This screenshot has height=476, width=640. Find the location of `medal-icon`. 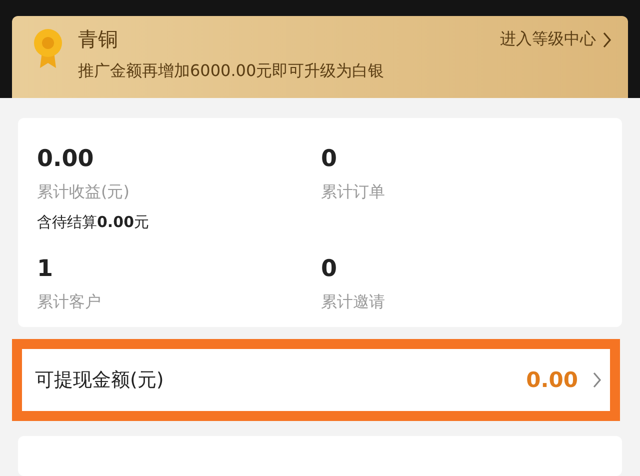

medal-icon is located at coordinates (48, 49).